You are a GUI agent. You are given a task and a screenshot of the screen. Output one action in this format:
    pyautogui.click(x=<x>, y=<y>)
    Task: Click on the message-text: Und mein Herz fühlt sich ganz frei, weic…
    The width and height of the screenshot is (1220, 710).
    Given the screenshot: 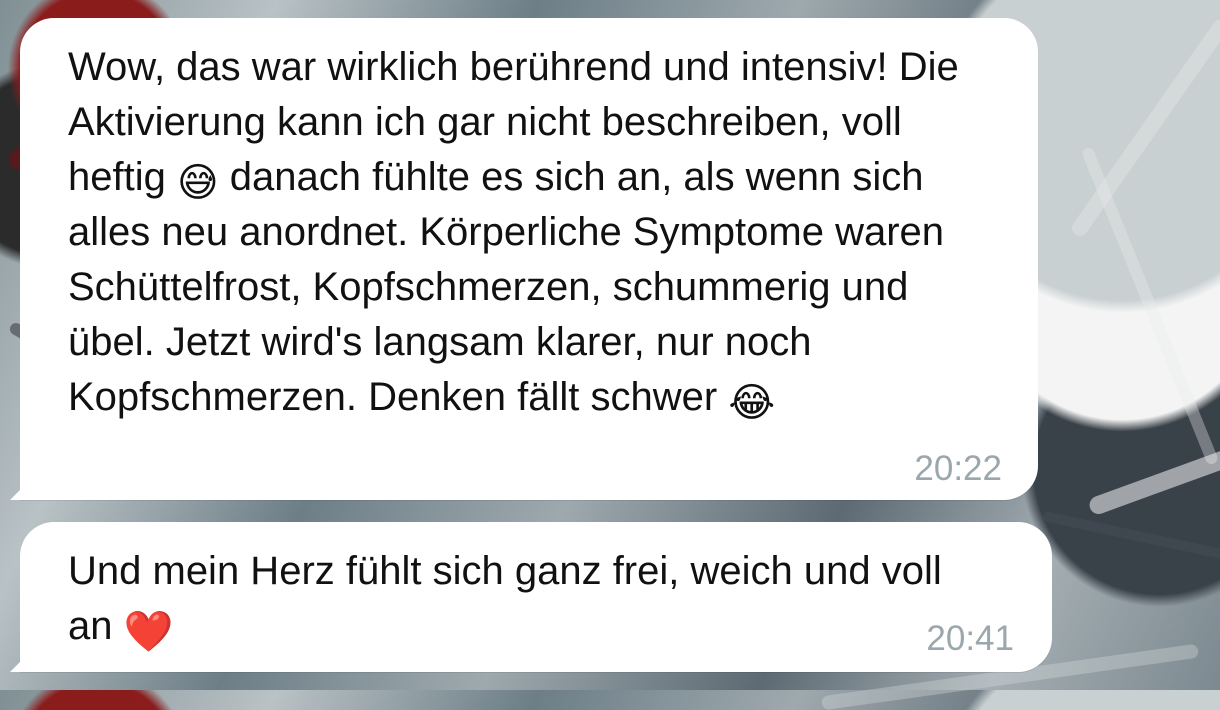 What is the action you would take?
    pyautogui.click(x=531, y=599)
    